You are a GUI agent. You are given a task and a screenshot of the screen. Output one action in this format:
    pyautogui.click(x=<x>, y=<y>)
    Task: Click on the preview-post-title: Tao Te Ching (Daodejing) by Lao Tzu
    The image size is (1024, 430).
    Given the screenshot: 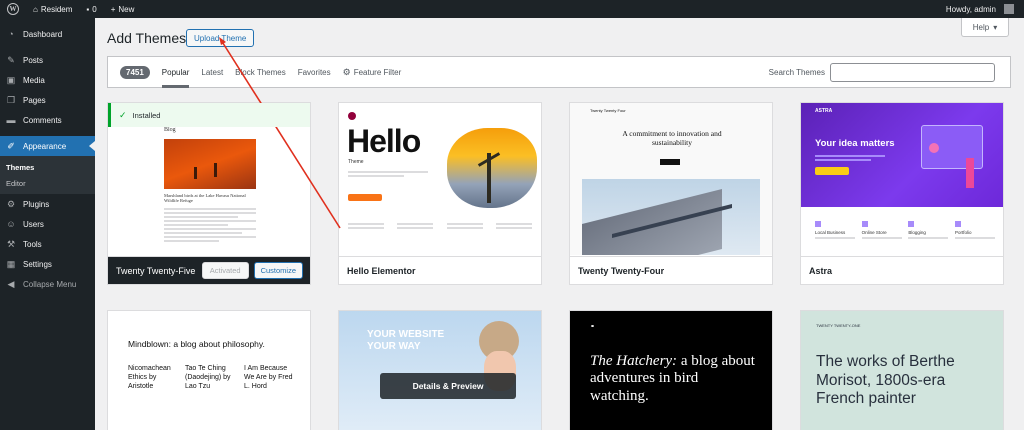 What is the action you would take?
    pyautogui.click(x=208, y=377)
    